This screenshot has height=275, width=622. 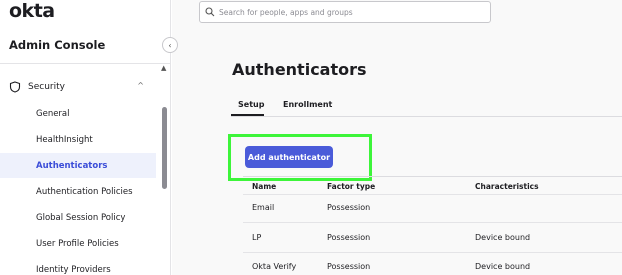 I want to click on sidebar-scrollbar, so click(x=164, y=148).